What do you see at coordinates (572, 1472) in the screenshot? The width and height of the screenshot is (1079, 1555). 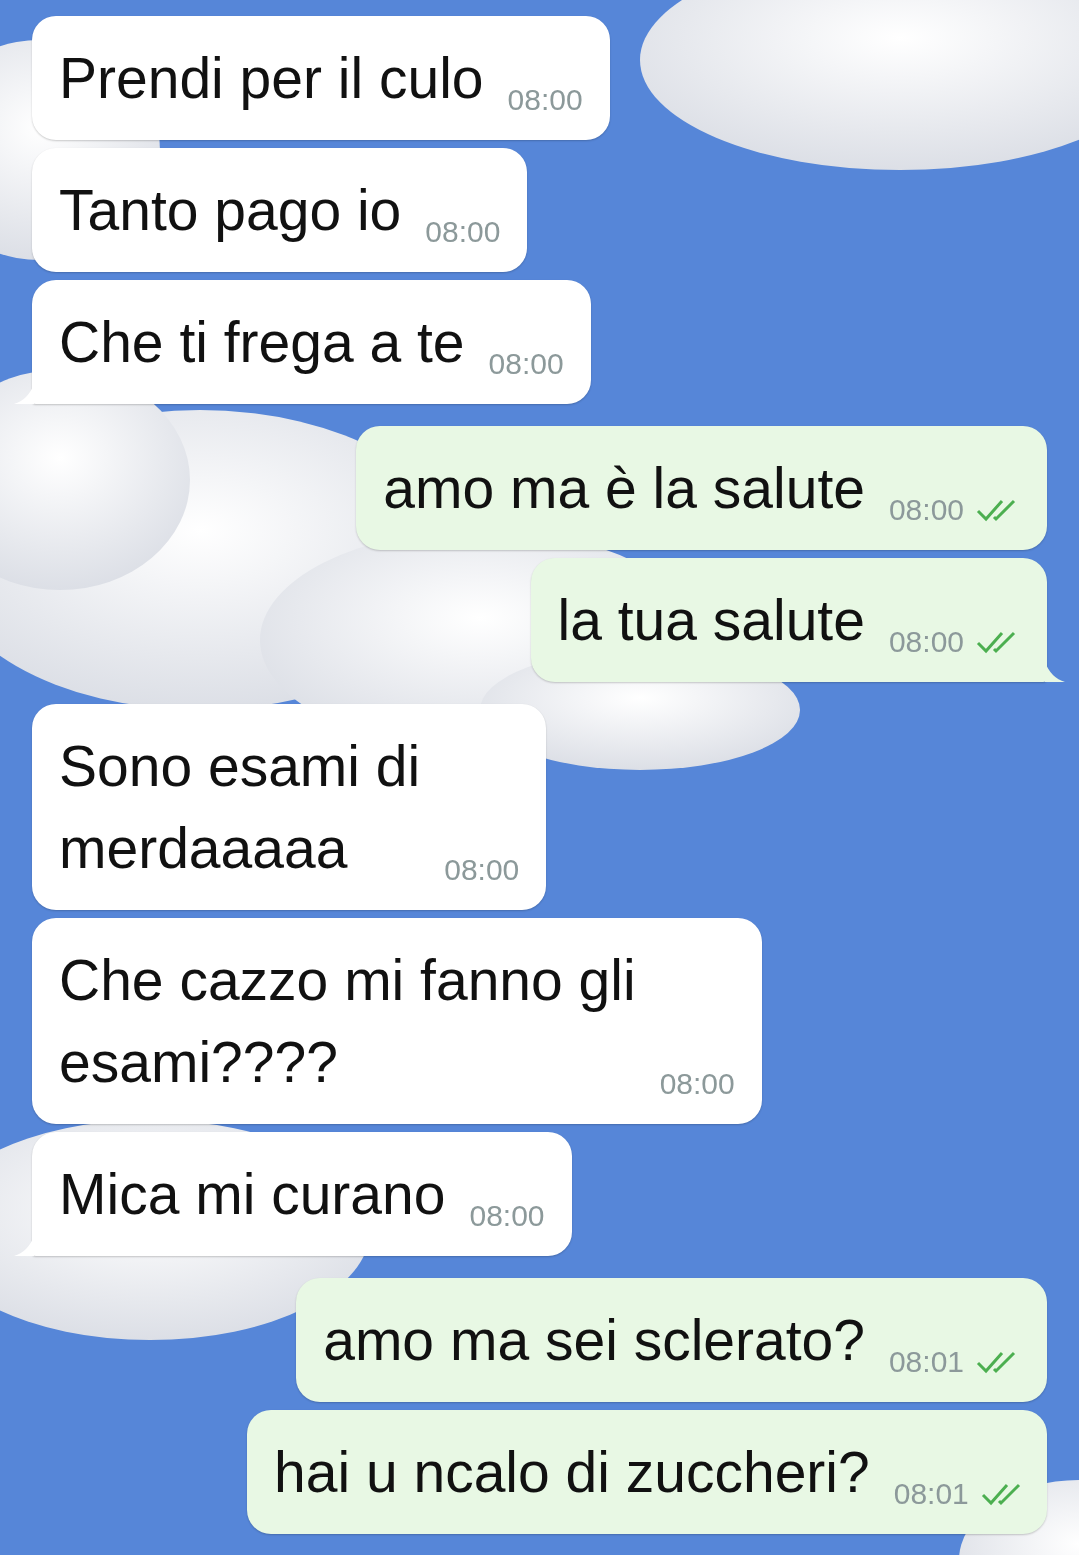 I see `message-text: hai u ncalo di zuccheri?` at bounding box center [572, 1472].